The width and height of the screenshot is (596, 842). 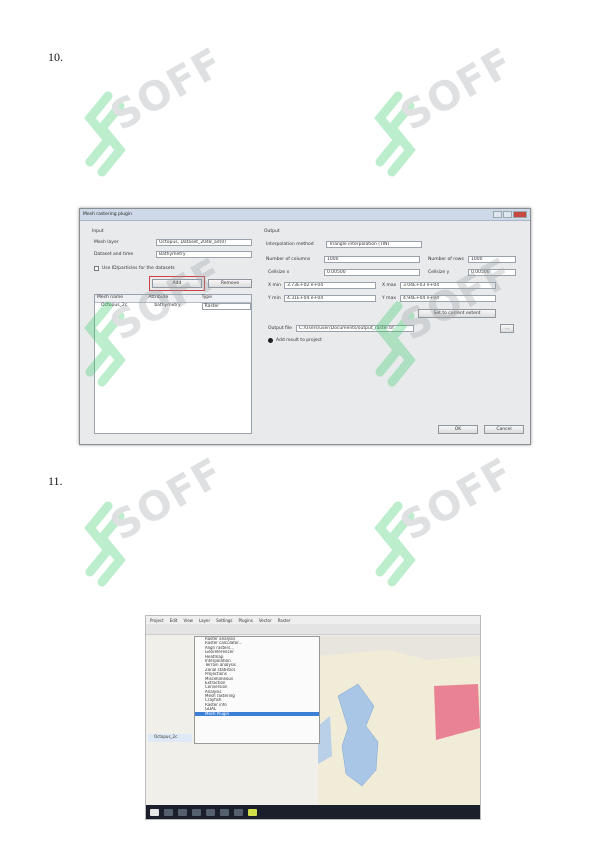 I want to click on rows-label: Number of rows, so click(x=446, y=259).